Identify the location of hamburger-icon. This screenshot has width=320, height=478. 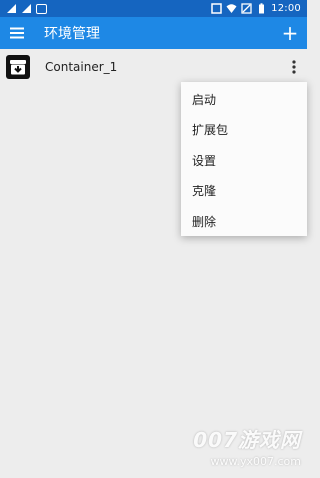
(17, 33).